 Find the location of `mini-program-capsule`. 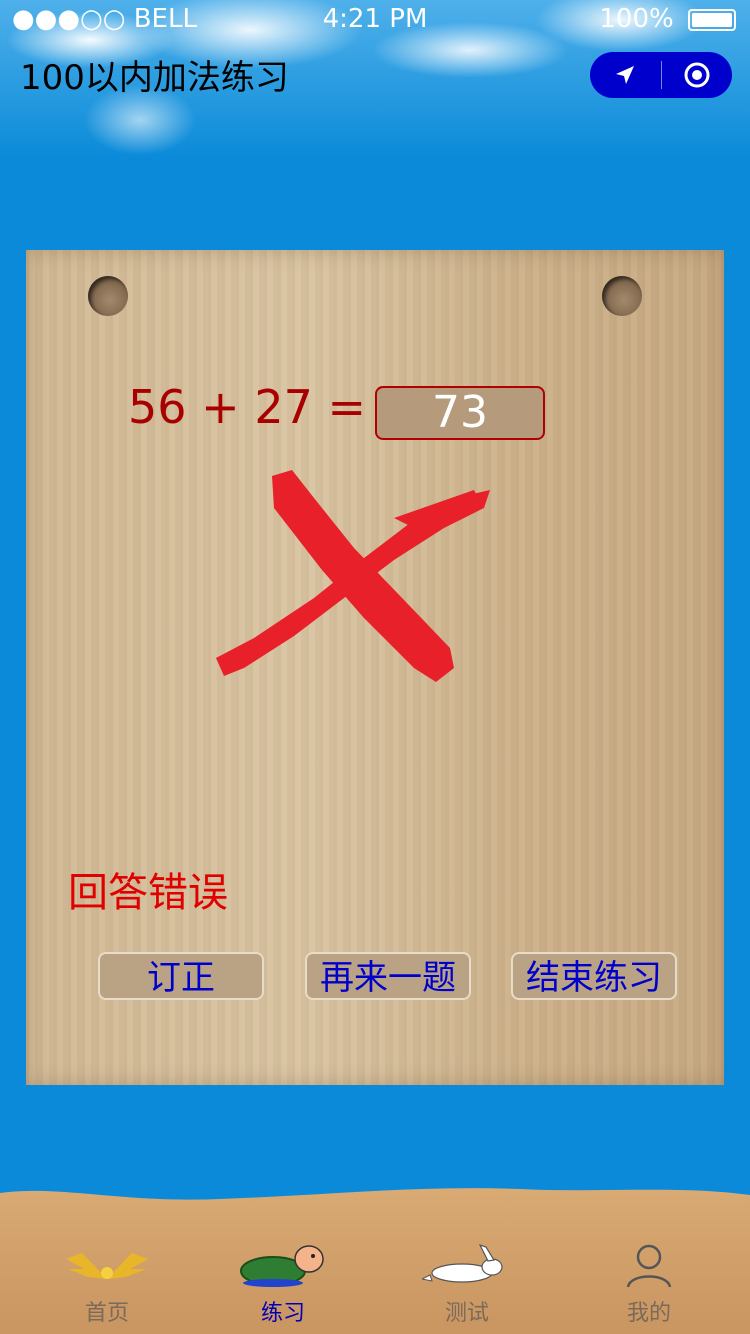

mini-program-capsule is located at coordinates (661, 75).